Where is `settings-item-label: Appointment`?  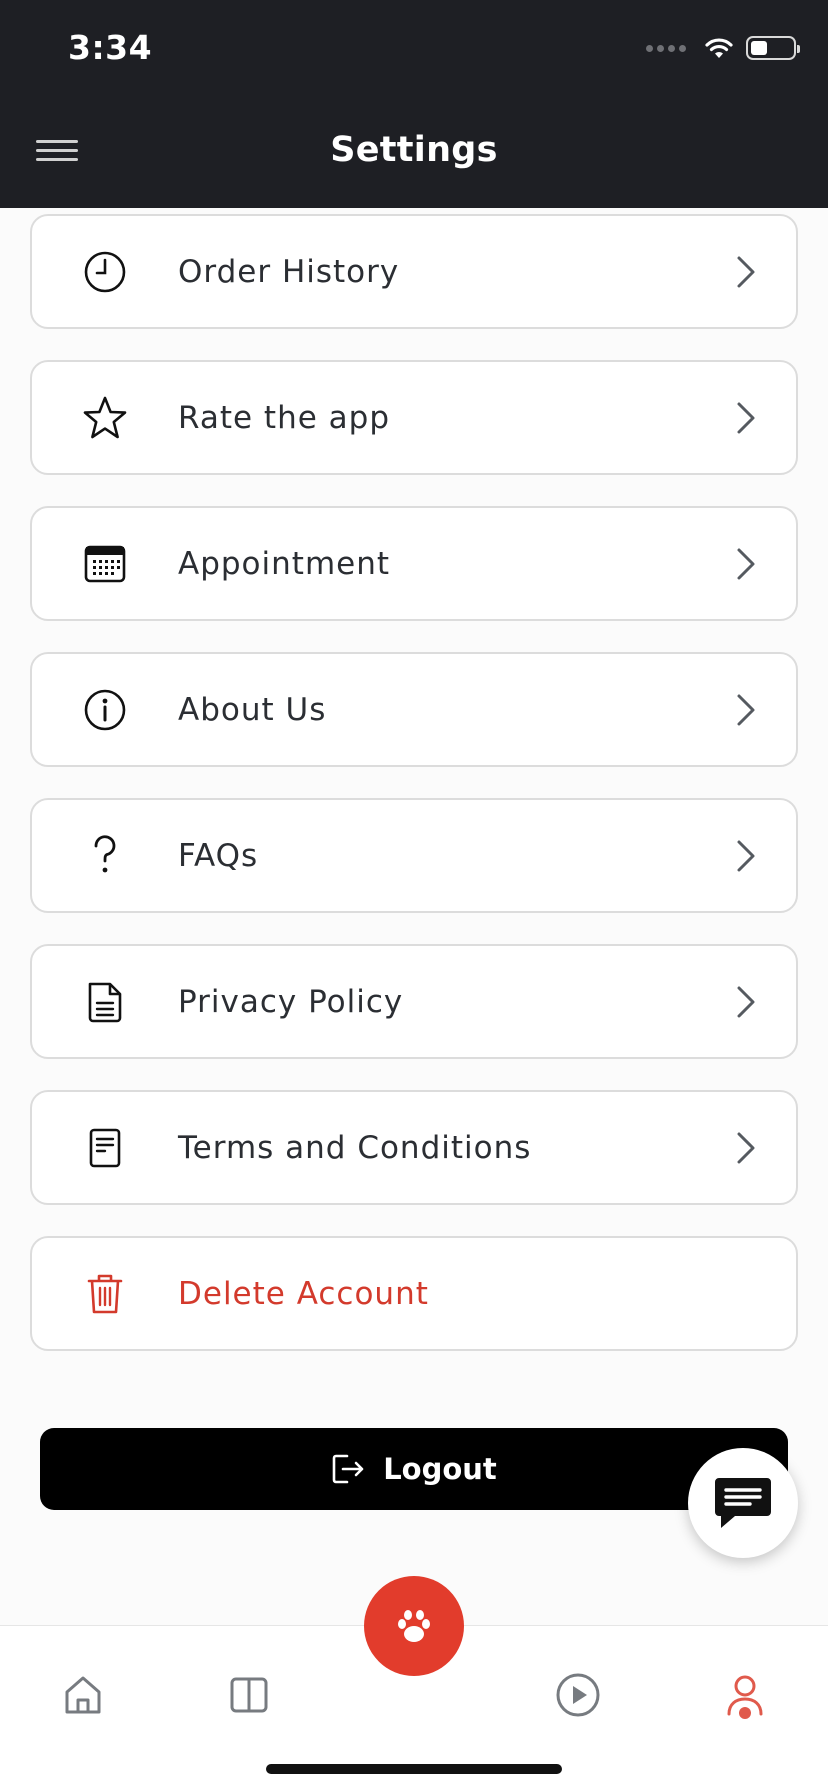 settings-item-label: Appointment is located at coordinates (284, 563).